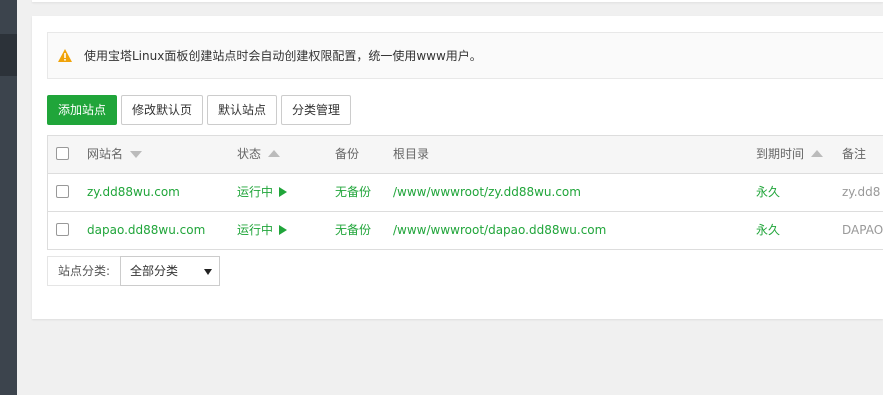 This screenshot has height=395, width=883. I want to click on header-note: 备注, so click(854, 154).